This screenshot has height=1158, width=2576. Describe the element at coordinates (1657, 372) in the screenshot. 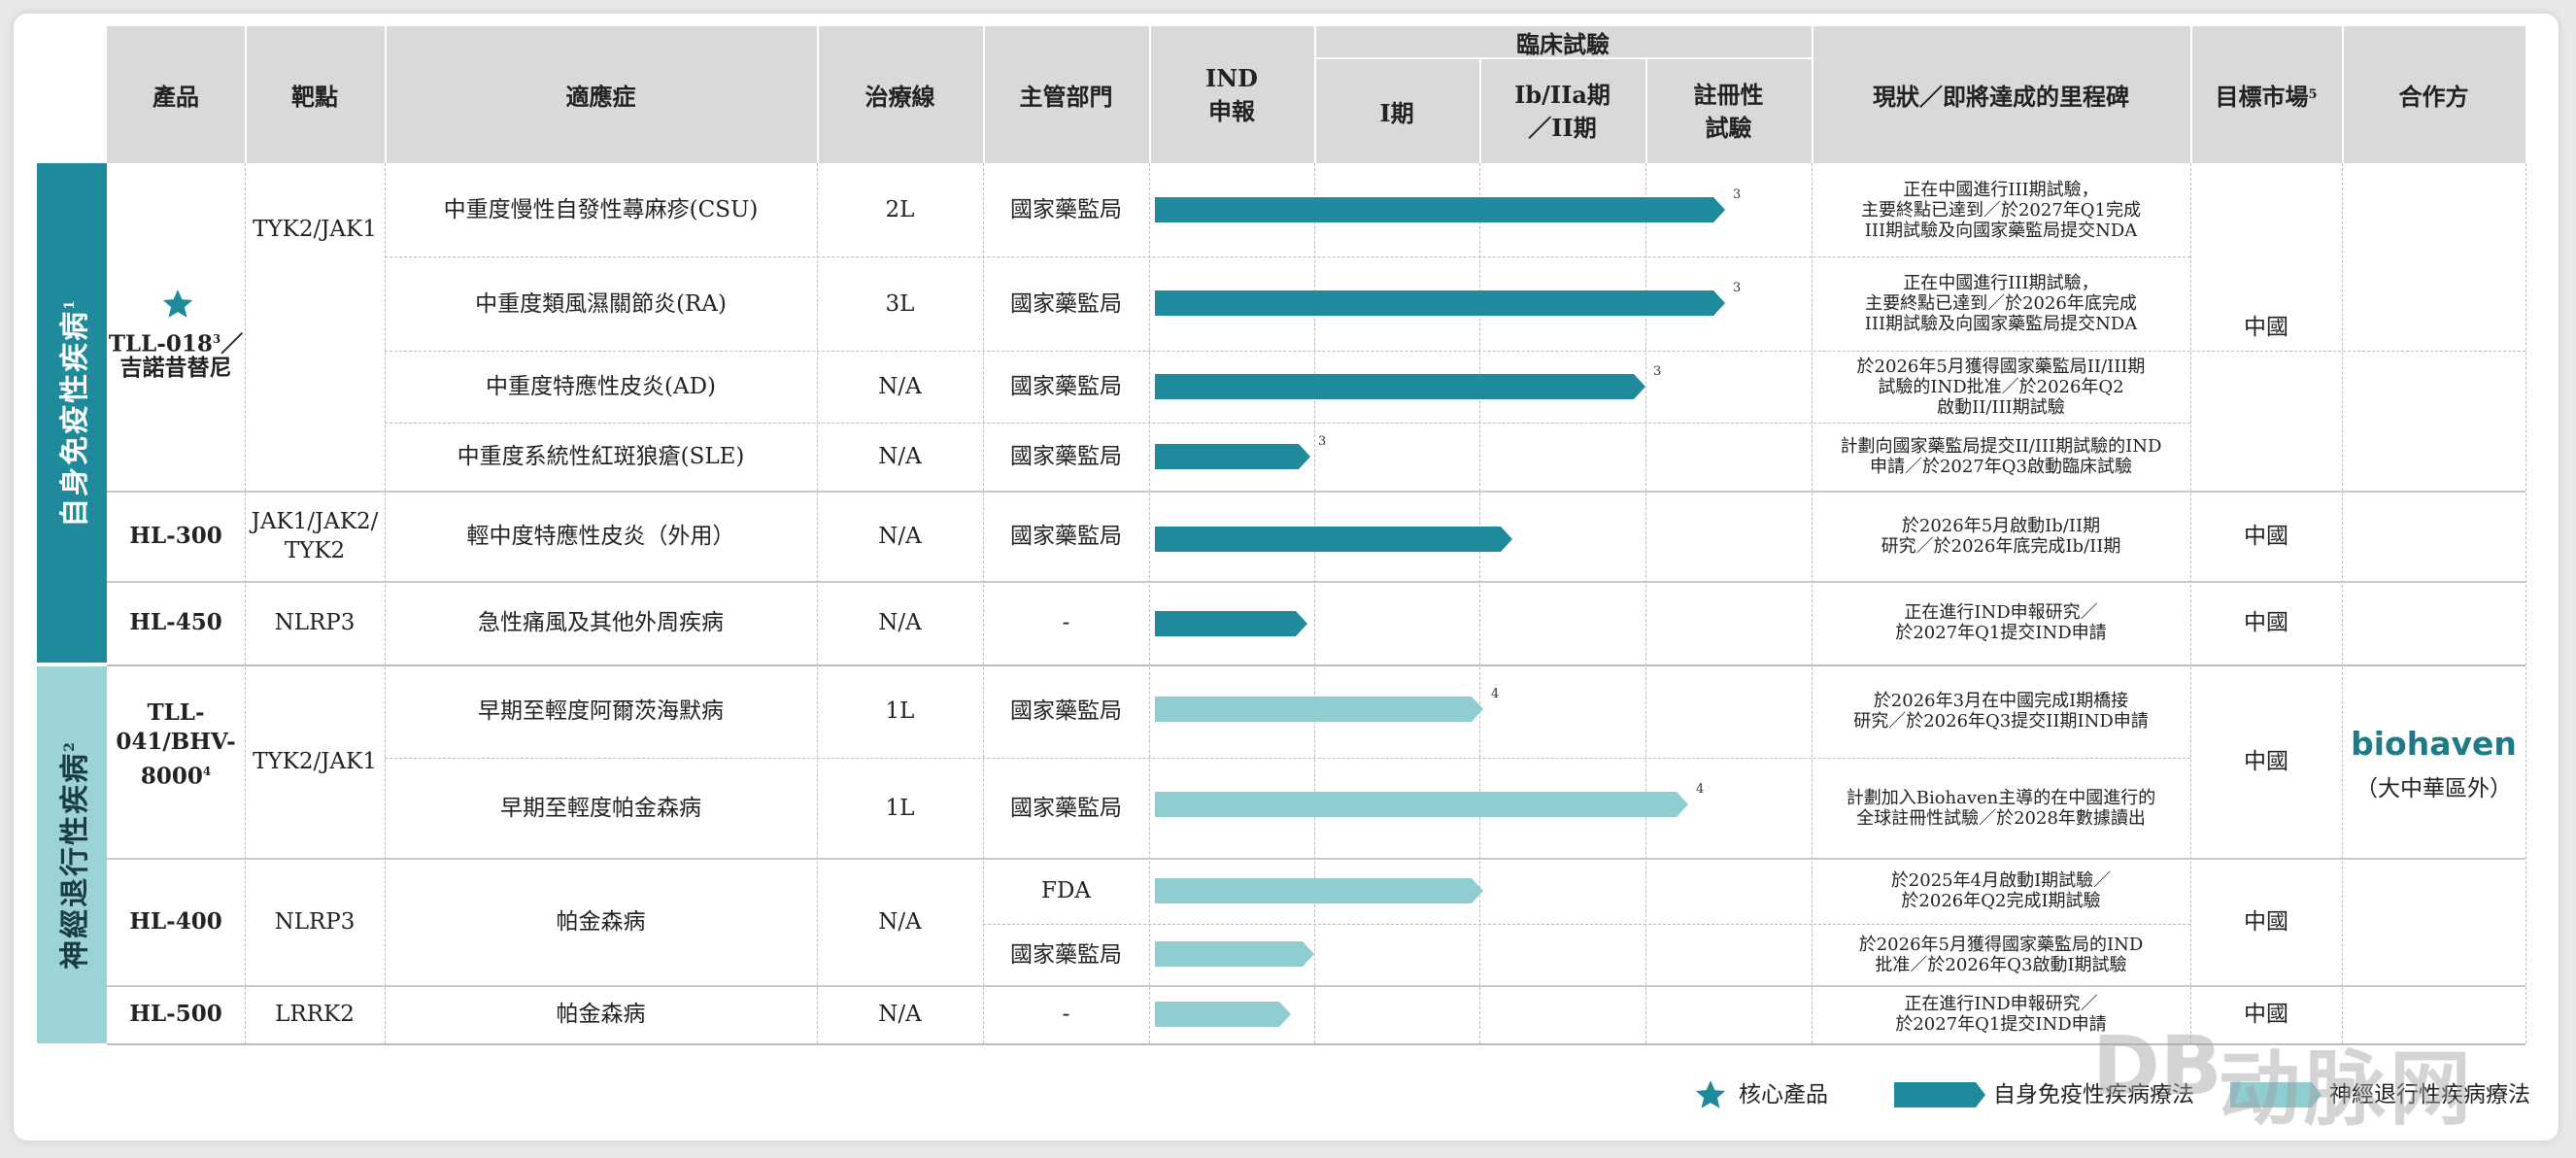

I see `progress-sup-ad: 3` at that location.